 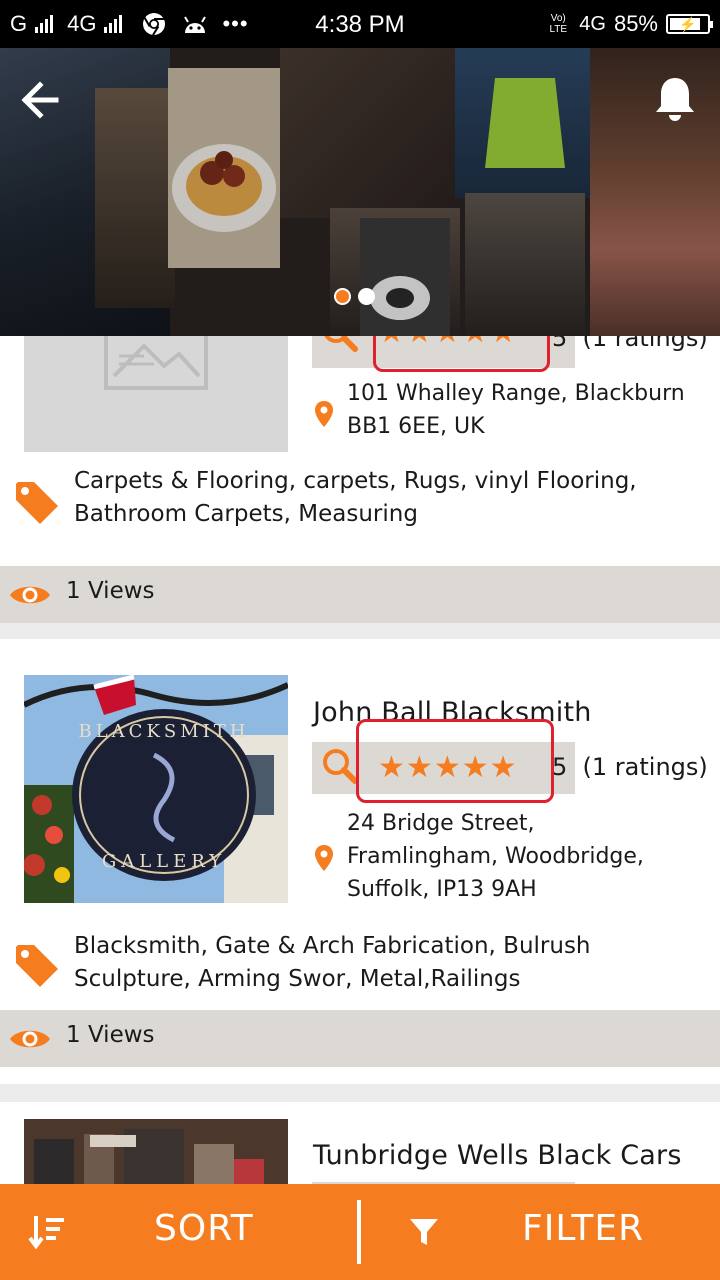 I want to click on listing-title: Tunbridge Wells Black Cars, so click(x=497, y=1155).